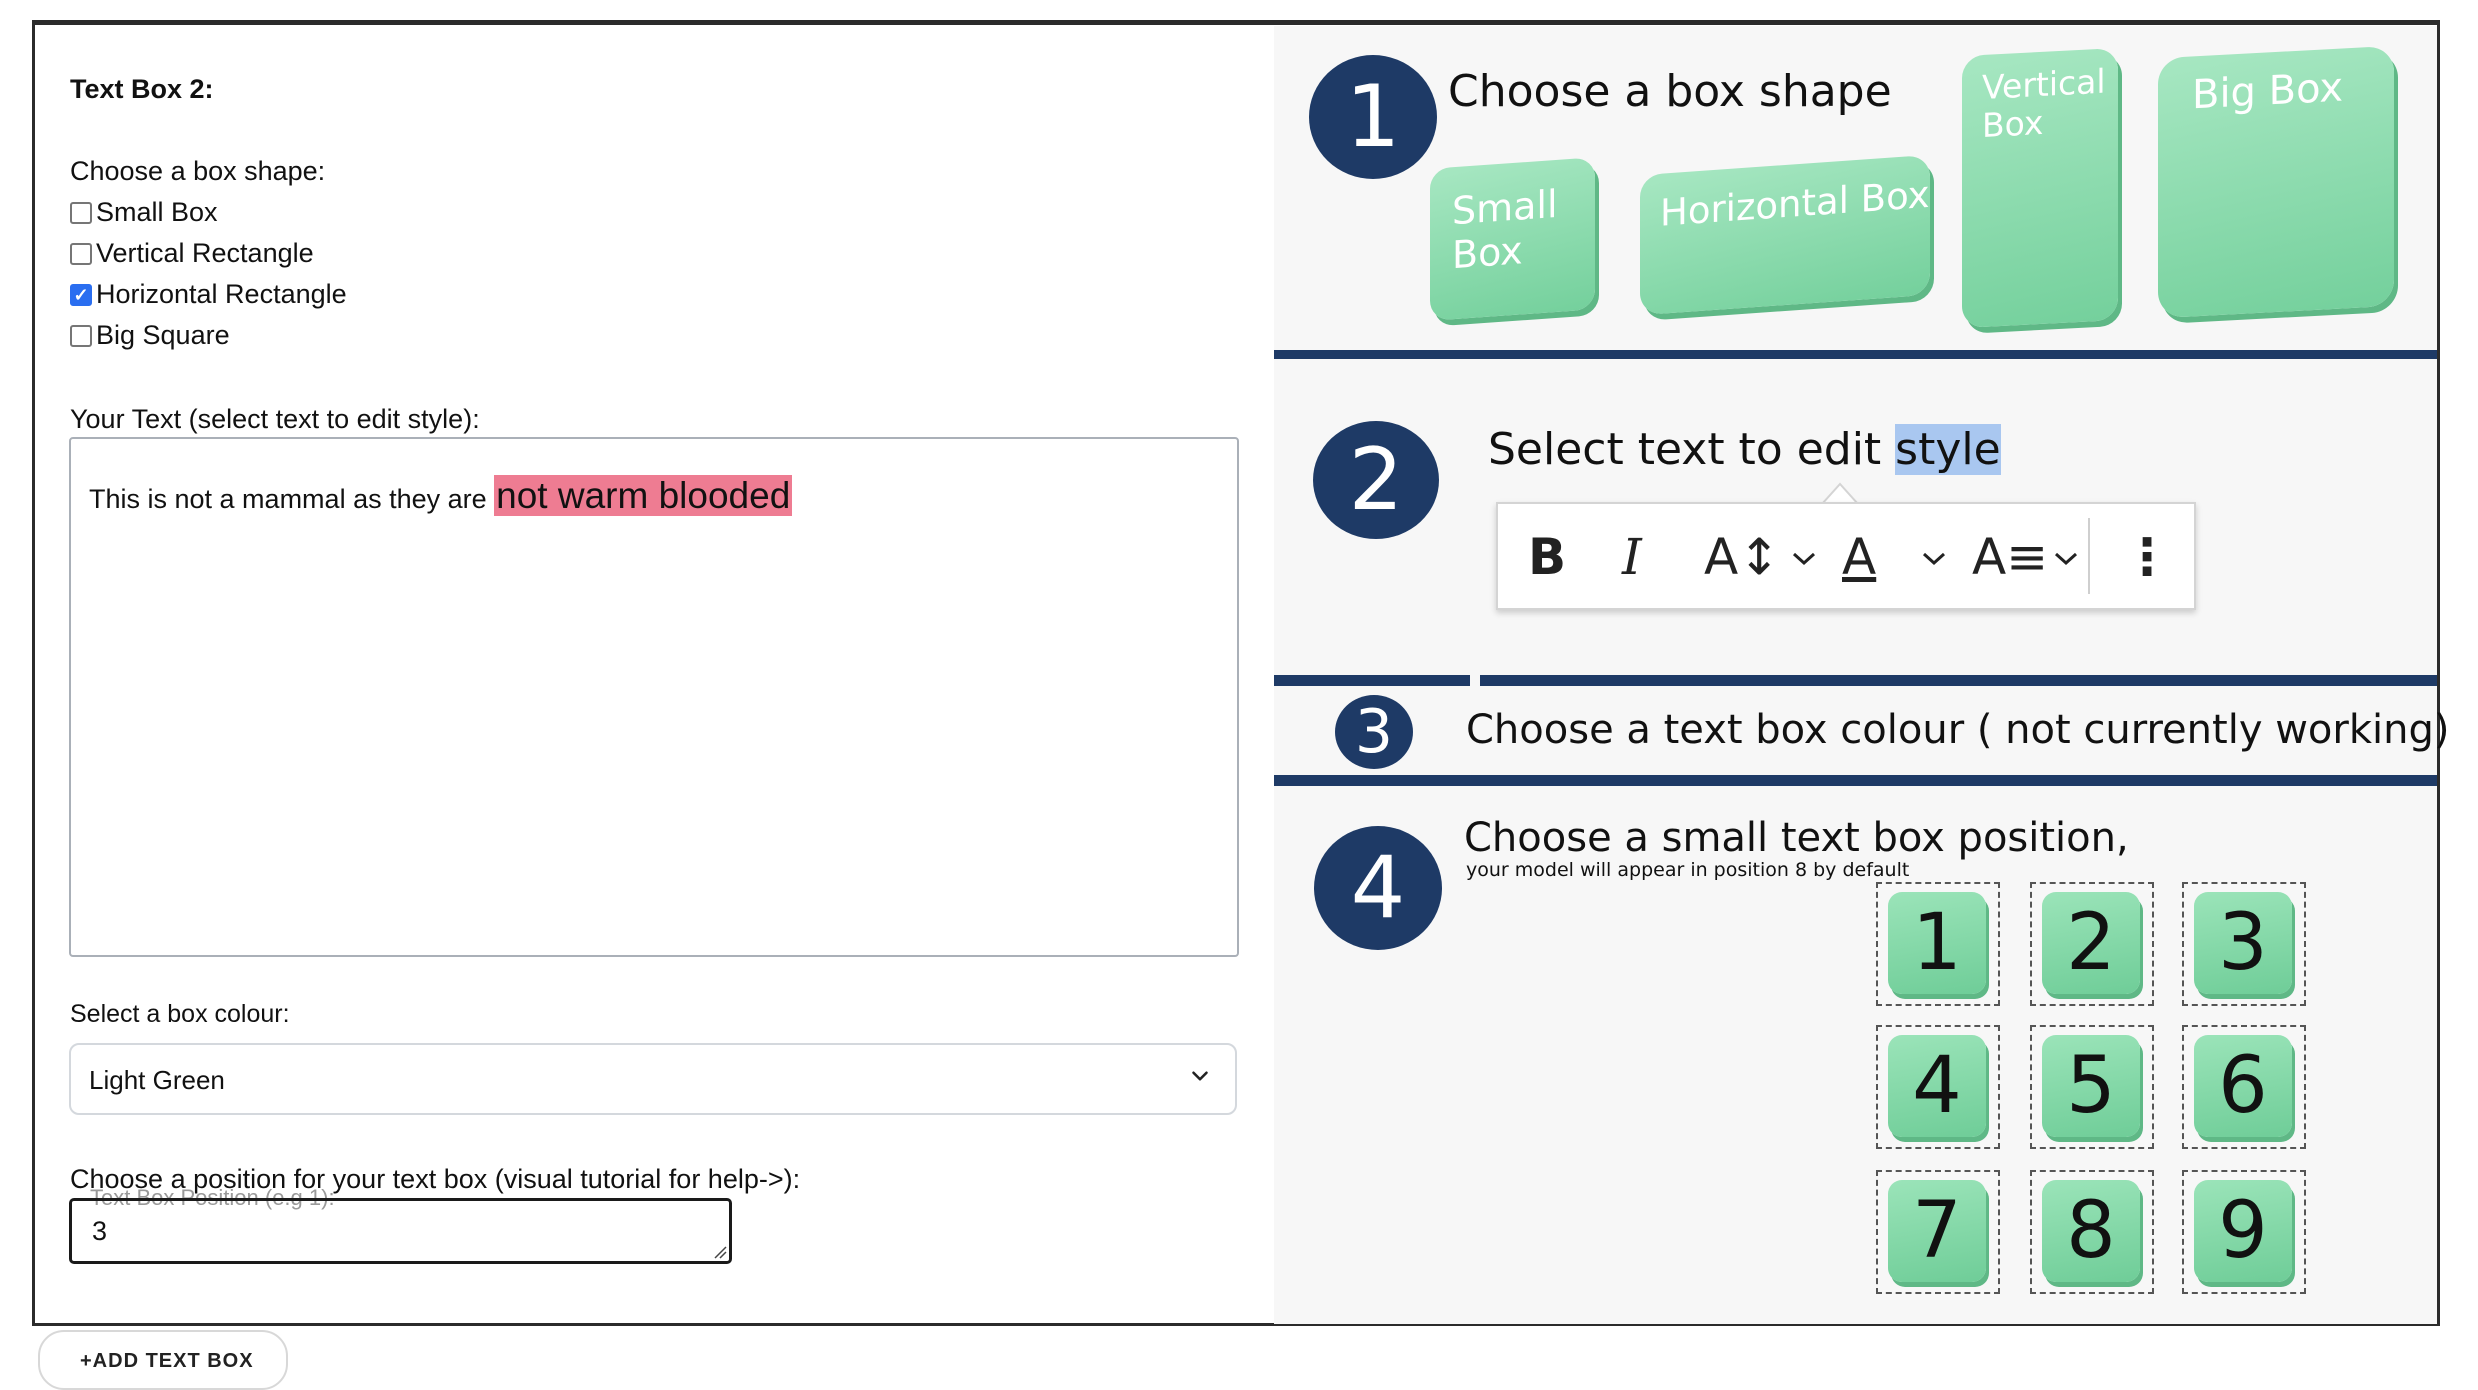 Image resolution: width=2478 pixels, height=1390 pixels. Describe the element at coordinates (1742, 557) in the screenshot. I see `font-size-icon: A↕` at that location.